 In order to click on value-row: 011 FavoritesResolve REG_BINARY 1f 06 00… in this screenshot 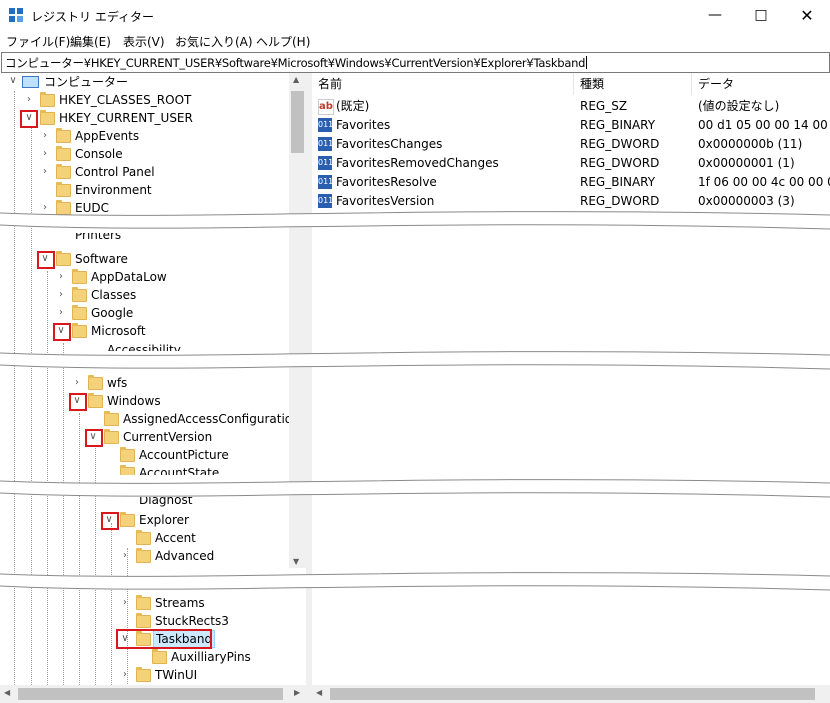, I will do `click(571, 182)`.